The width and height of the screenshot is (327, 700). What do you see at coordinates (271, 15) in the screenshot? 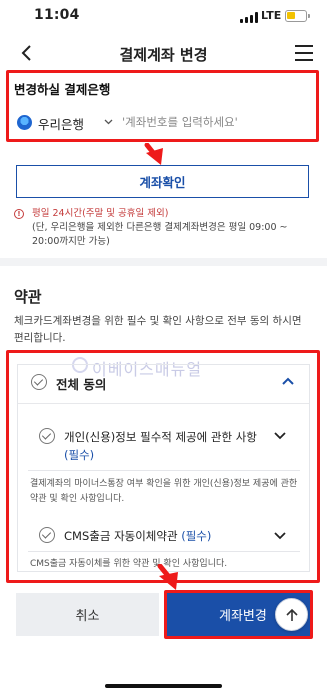
I see `network-label: LTE` at bounding box center [271, 15].